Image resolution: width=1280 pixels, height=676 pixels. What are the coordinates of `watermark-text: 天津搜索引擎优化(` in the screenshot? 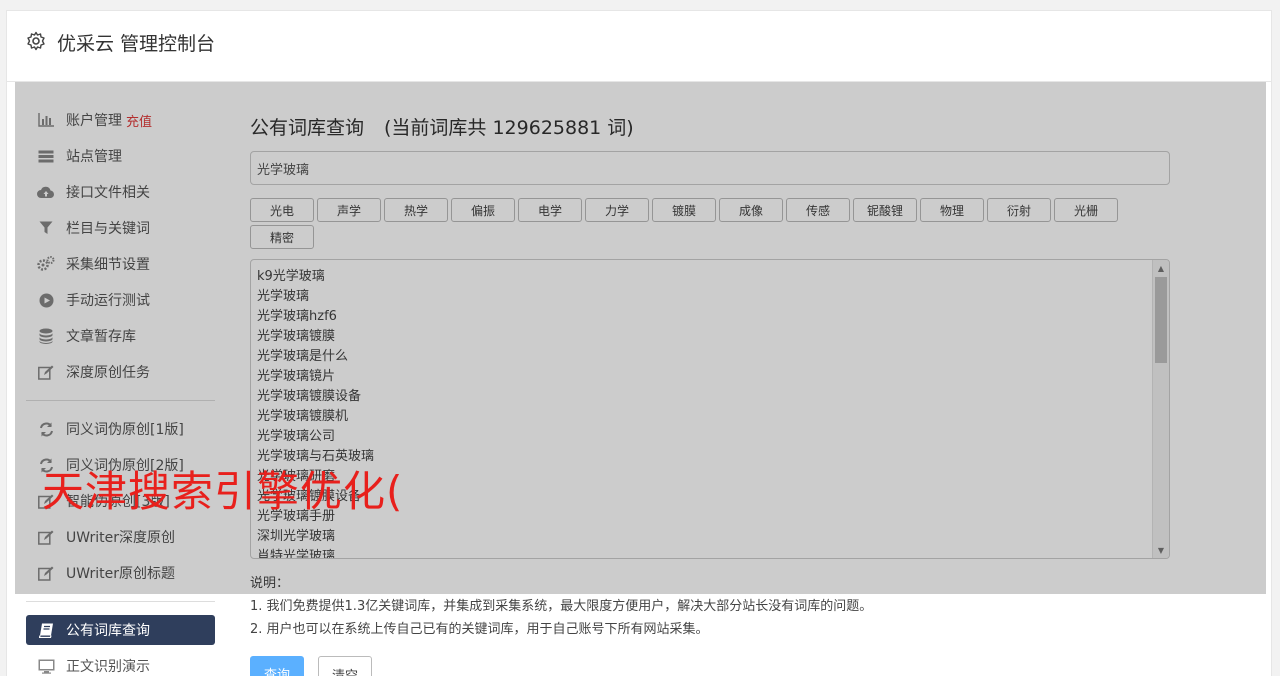 It's located at (223, 491).